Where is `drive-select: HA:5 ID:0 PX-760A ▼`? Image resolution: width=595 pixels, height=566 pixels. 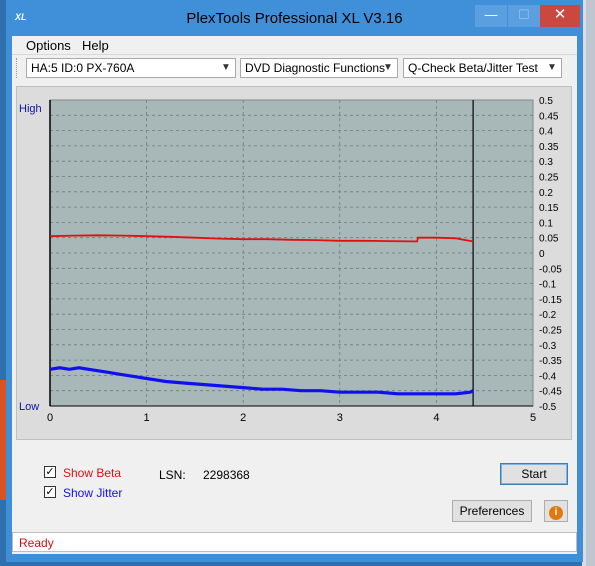 drive-select: HA:5 ID:0 PX-760A ▼ is located at coordinates (131, 68).